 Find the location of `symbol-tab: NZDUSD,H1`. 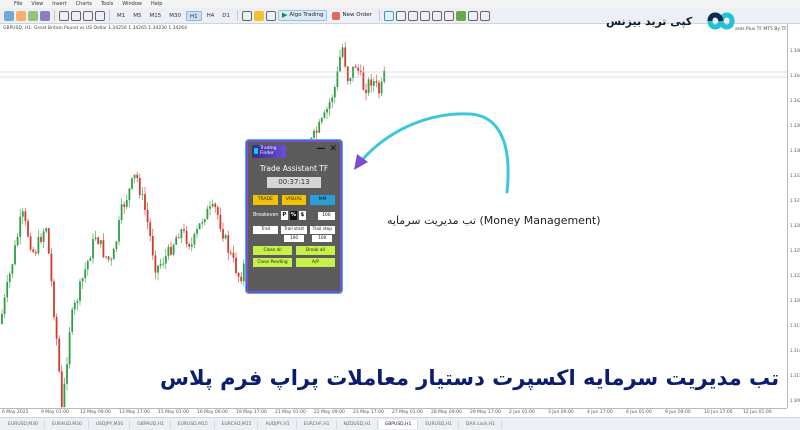

symbol-tab: NZDUSD,H1 is located at coordinates (358, 424).